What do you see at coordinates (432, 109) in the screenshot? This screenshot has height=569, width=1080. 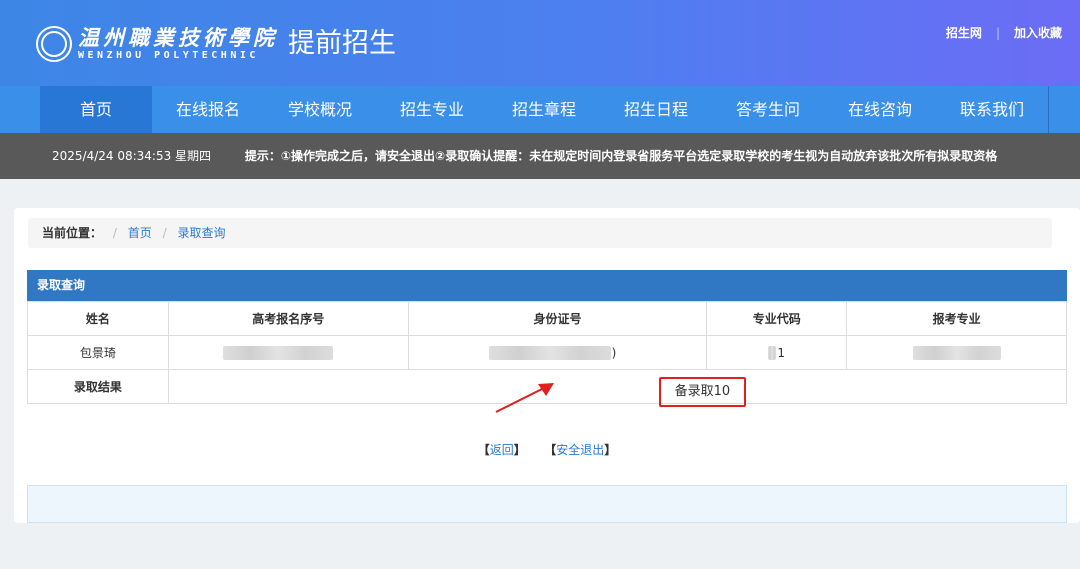 I see `nav-item-majors: 招生专业` at bounding box center [432, 109].